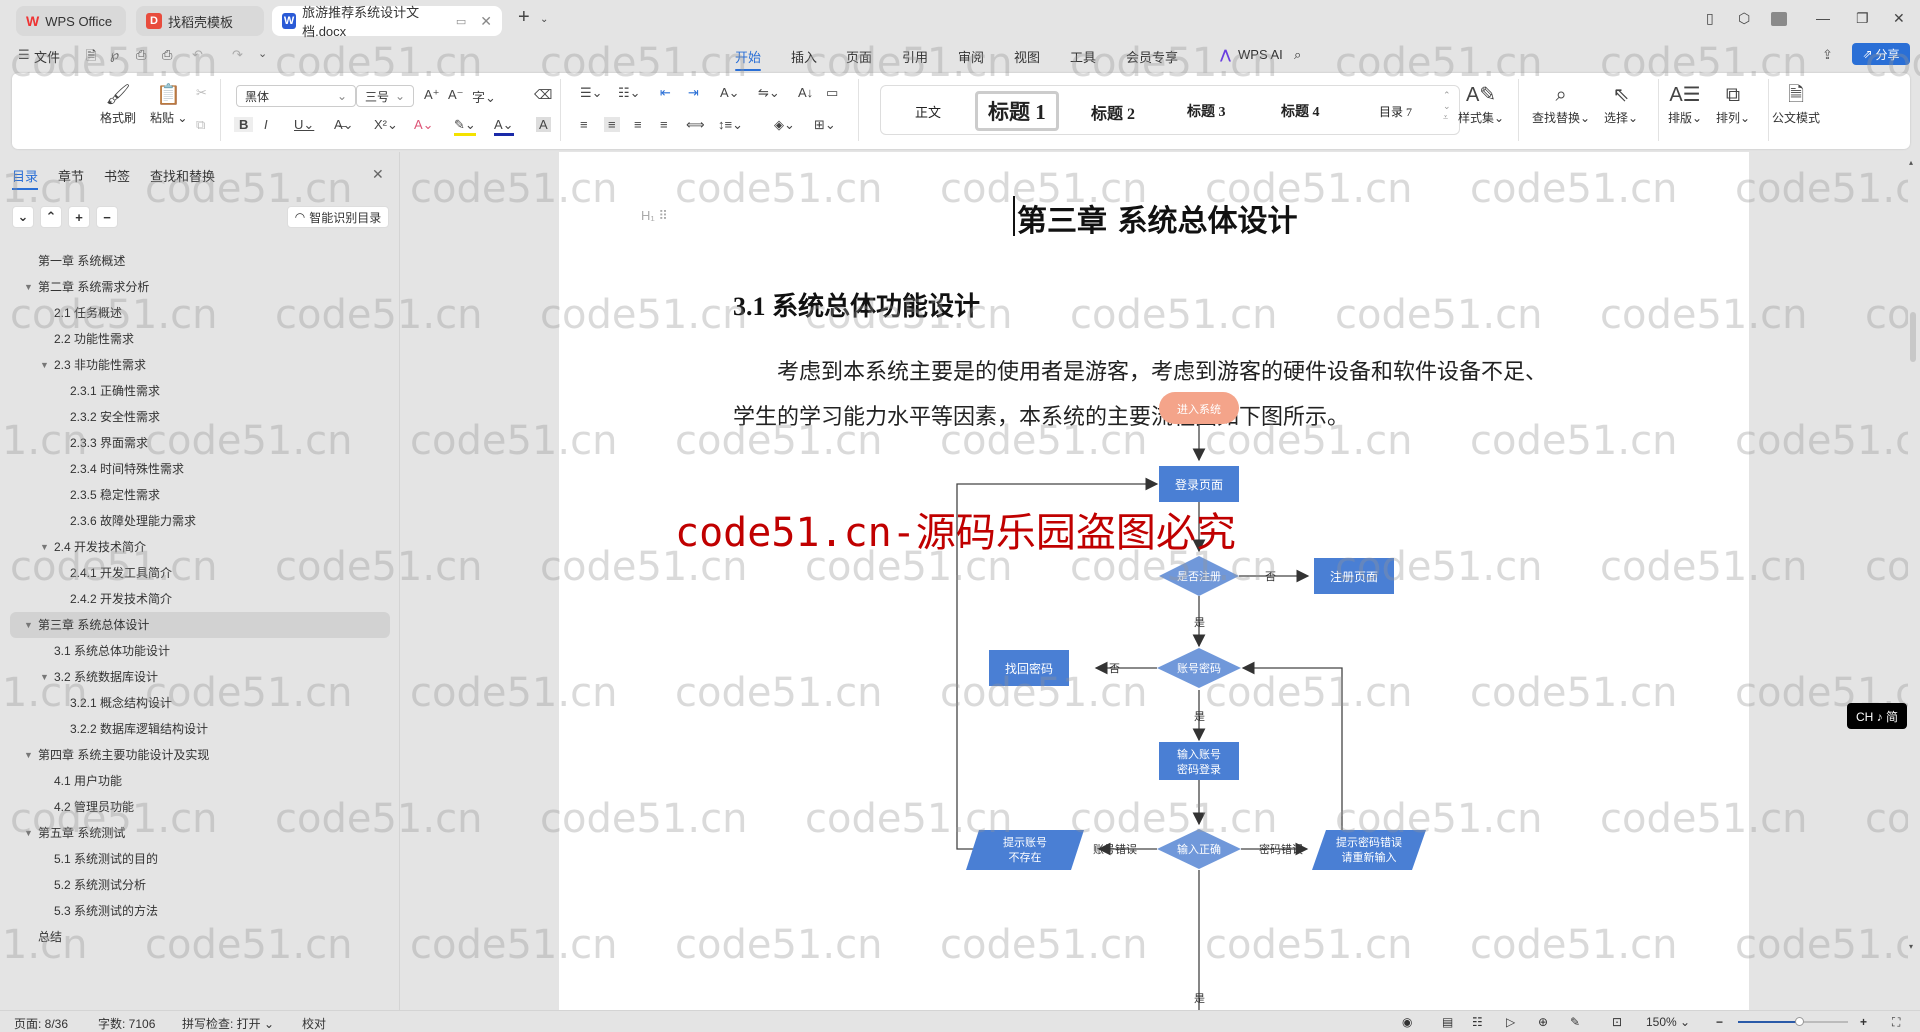 The width and height of the screenshot is (1920, 1032). I want to click on swap-icon: ⇋⌄, so click(769, 93).